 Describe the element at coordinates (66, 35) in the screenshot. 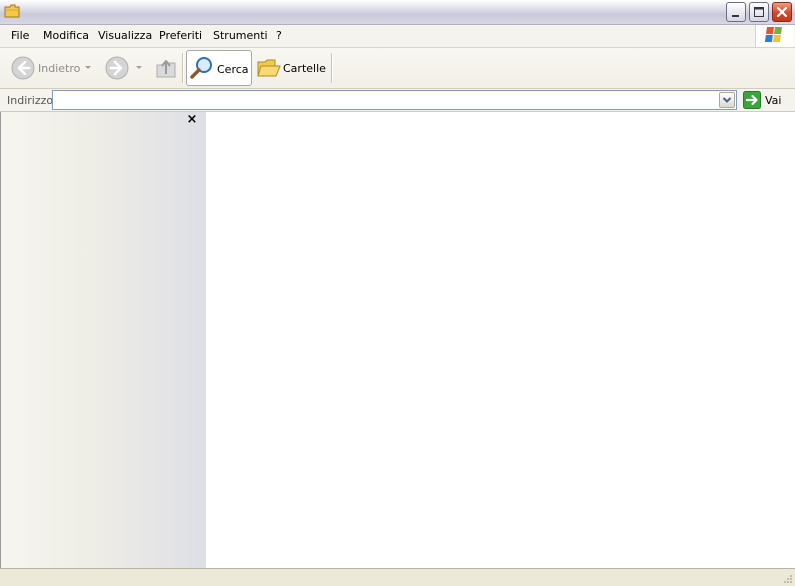

I see `menu-modifica: Modifica` at that location.